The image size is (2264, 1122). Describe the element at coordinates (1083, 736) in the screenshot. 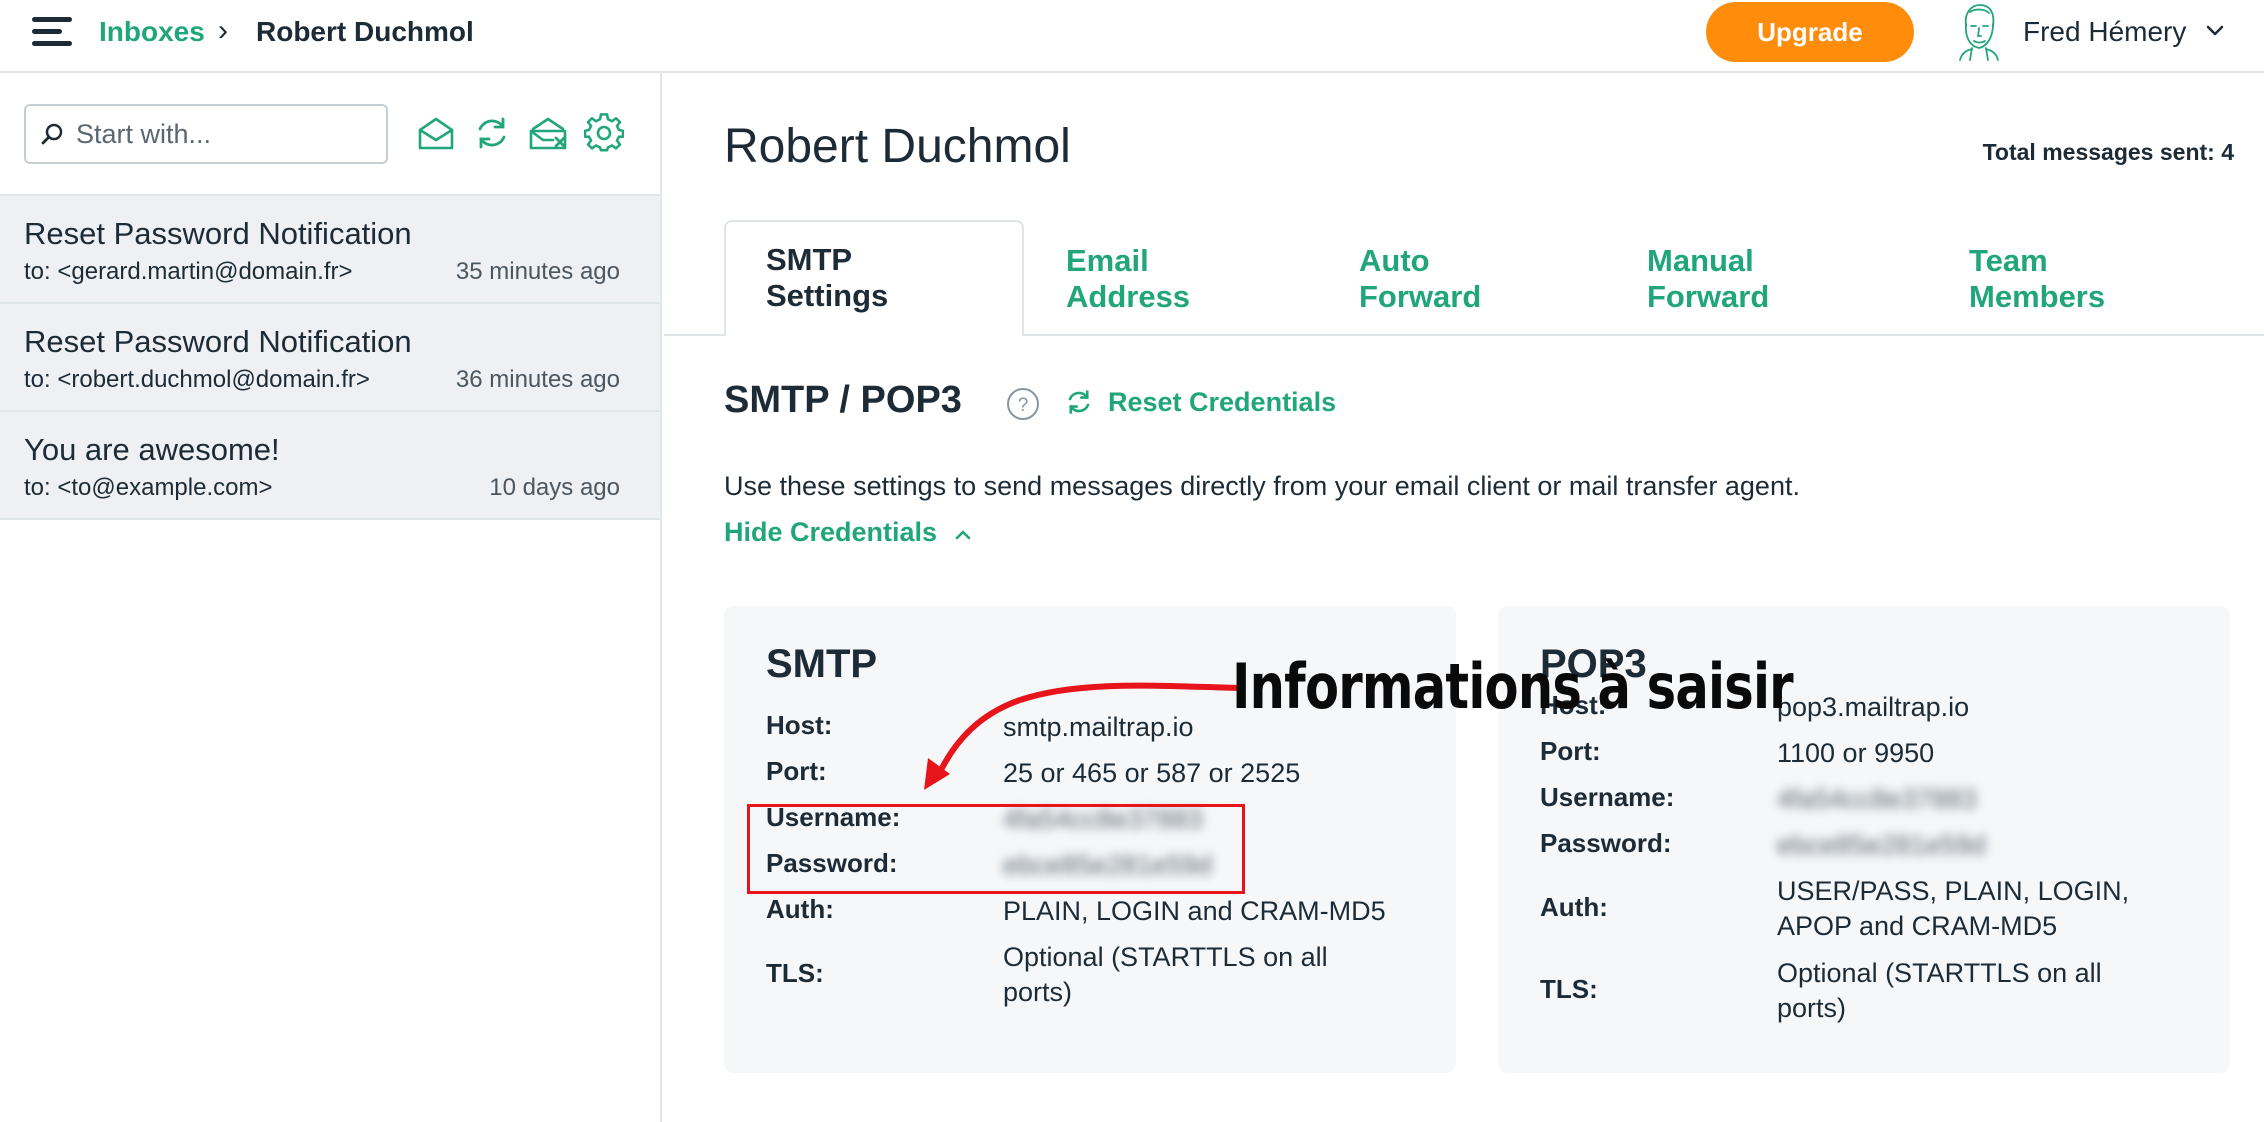

I see `annotation-arrow` at that location.